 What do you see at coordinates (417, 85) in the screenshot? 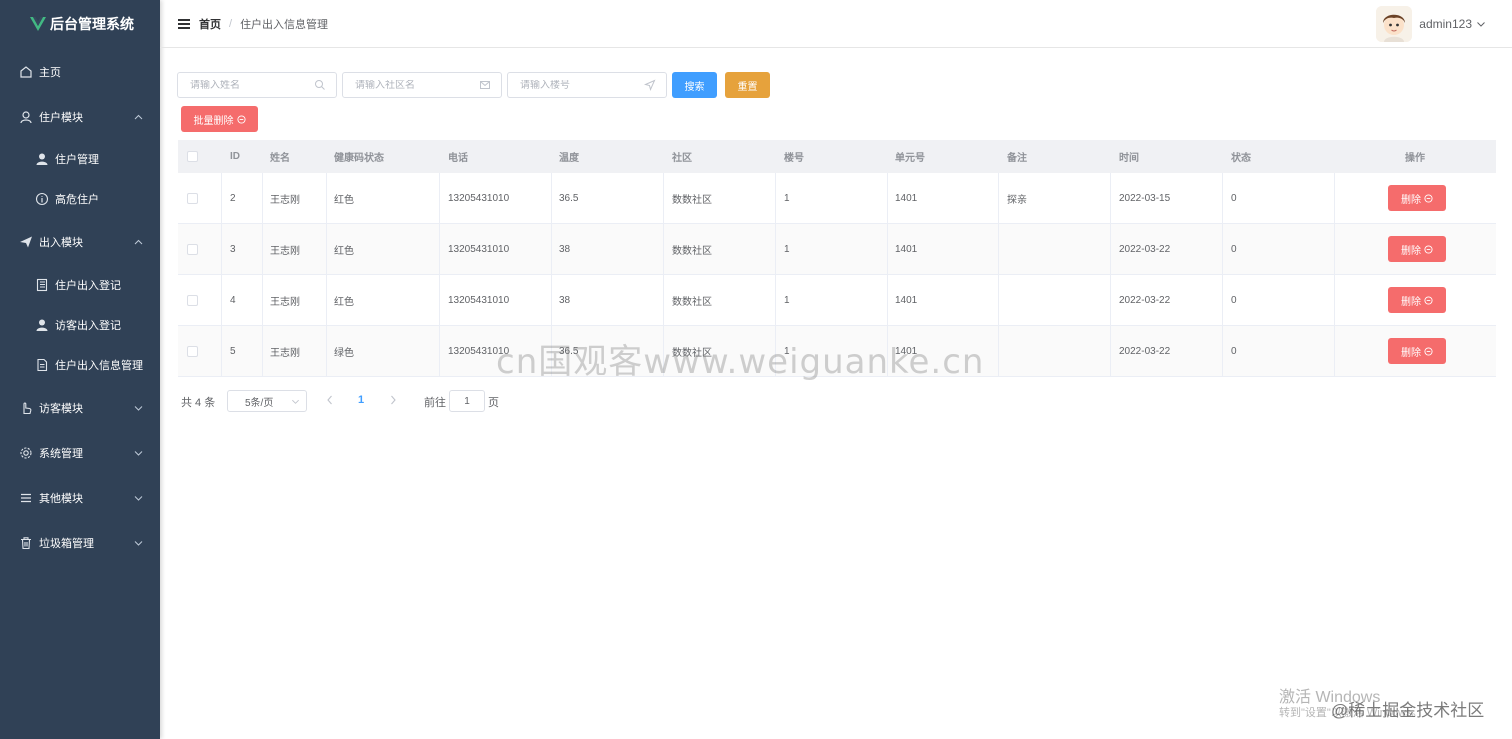
I see `community-search-input` at bounding box center [417, 85].